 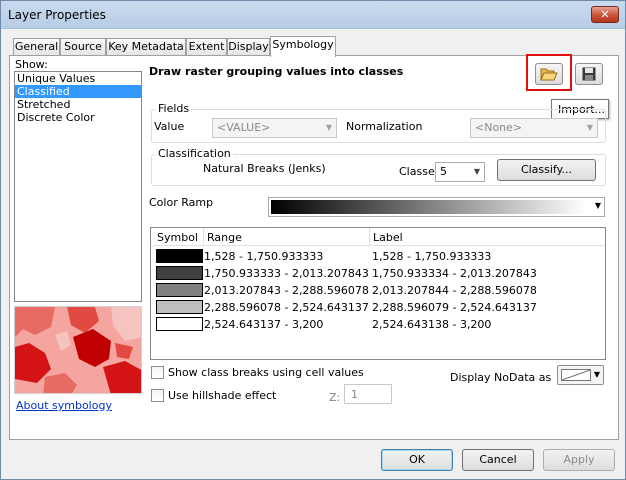 I want to click on tab-display: Display, so click(x=248, y=47).